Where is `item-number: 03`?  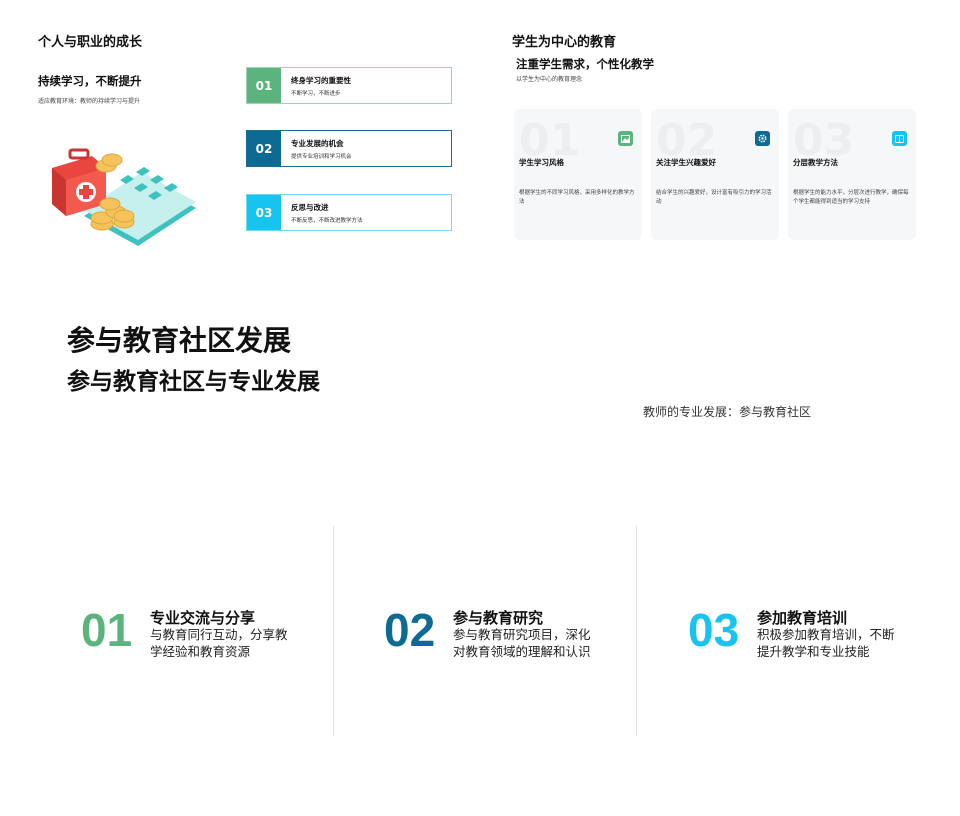
item-number: 03 is located at coordinates (714, 630).